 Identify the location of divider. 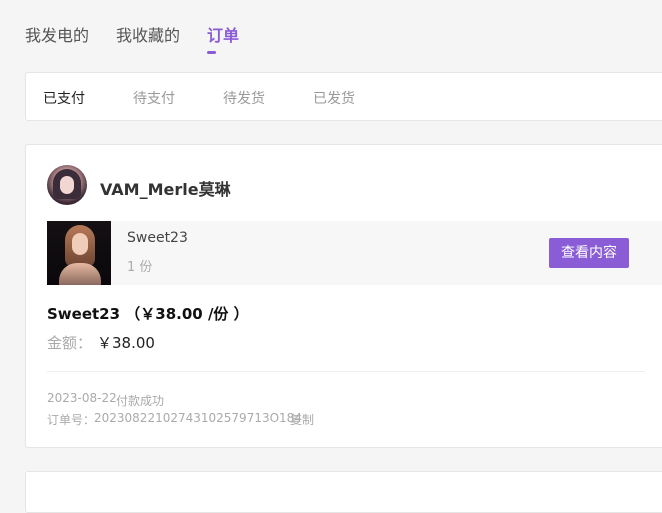
(346, 371).